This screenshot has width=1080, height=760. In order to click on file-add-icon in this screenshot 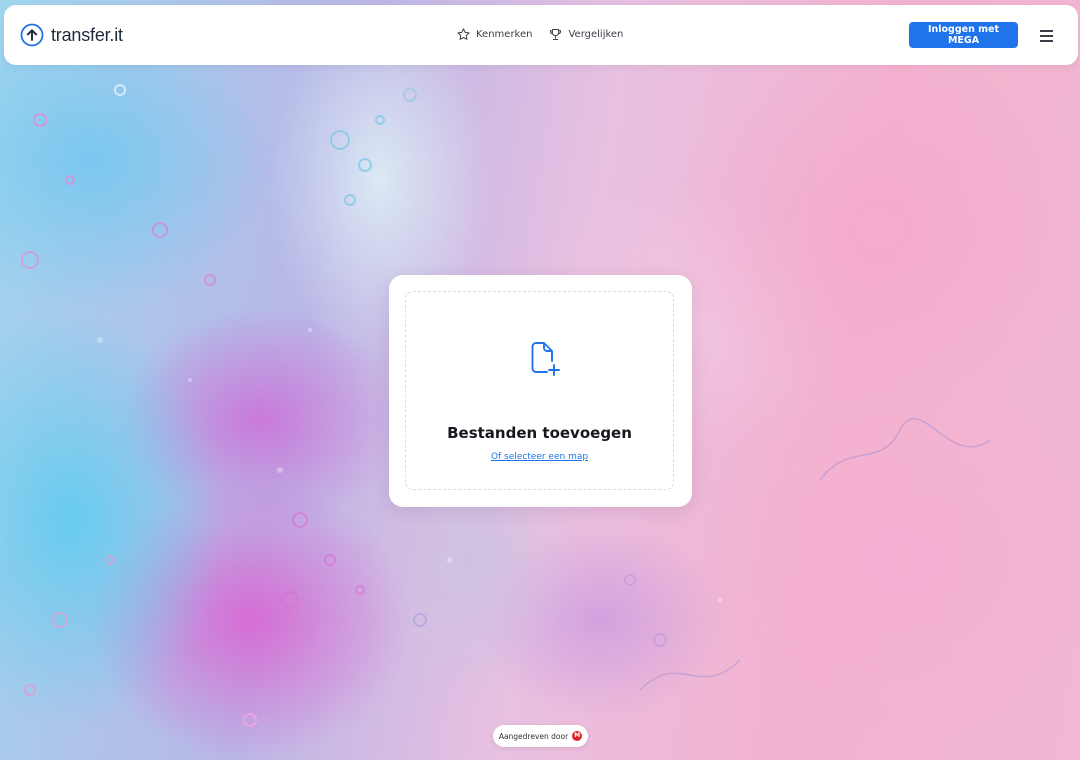, I will do `click(545, 359)`.